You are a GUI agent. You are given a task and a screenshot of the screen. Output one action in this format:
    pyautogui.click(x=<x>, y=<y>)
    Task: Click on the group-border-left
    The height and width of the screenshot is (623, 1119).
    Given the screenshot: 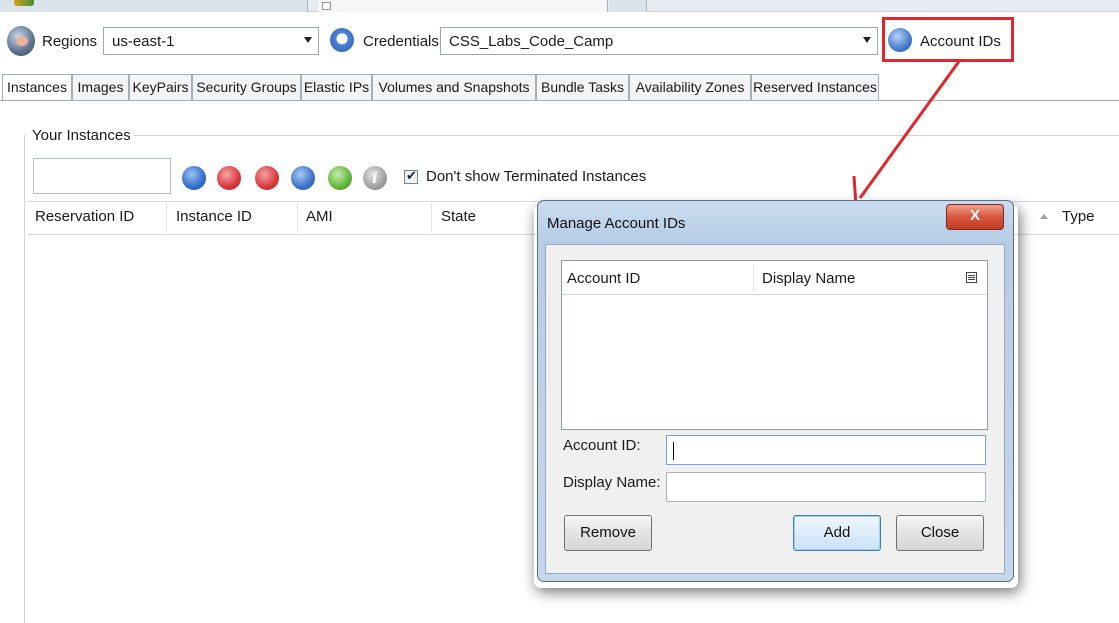 What is the action you would take?
    pyautogui.click(x=24, y=379)
    